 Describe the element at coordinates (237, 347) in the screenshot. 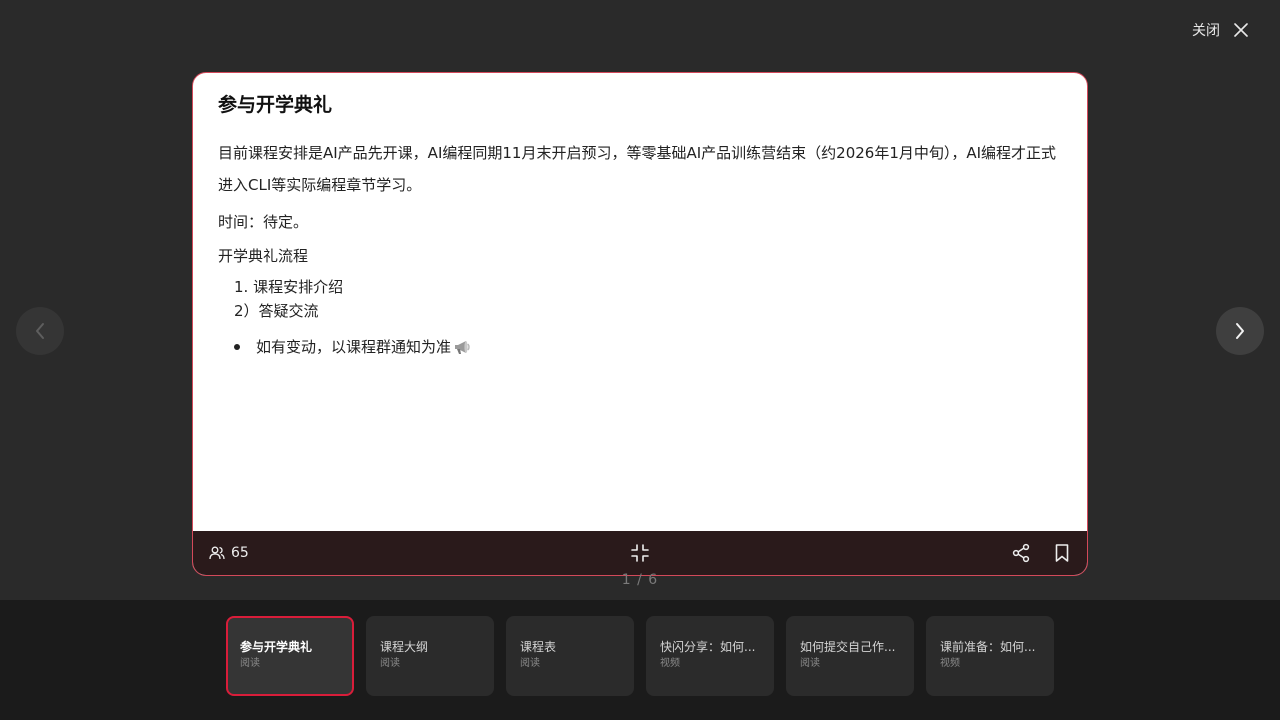

I see `bullet-dot` at that location.